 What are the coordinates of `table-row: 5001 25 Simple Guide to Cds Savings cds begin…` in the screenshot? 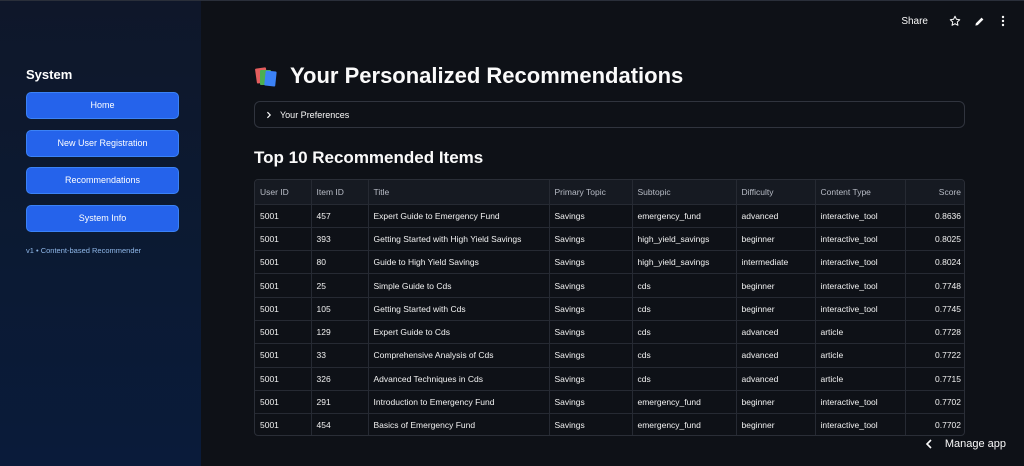 It's located at (609, 285).